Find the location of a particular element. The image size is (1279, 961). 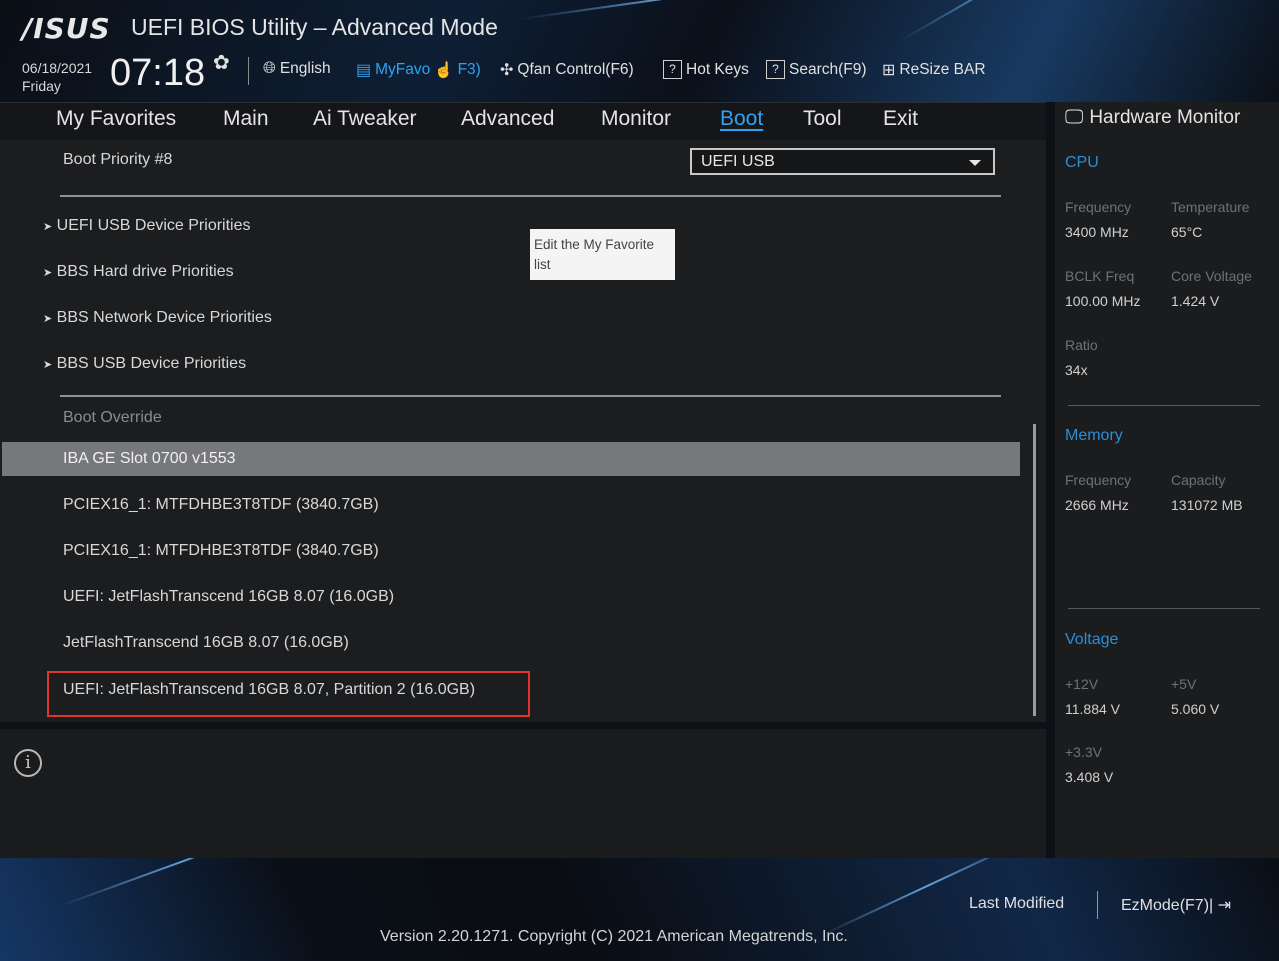

cpu-temperature-label: Temperature is located at coordinates (1210, 207).